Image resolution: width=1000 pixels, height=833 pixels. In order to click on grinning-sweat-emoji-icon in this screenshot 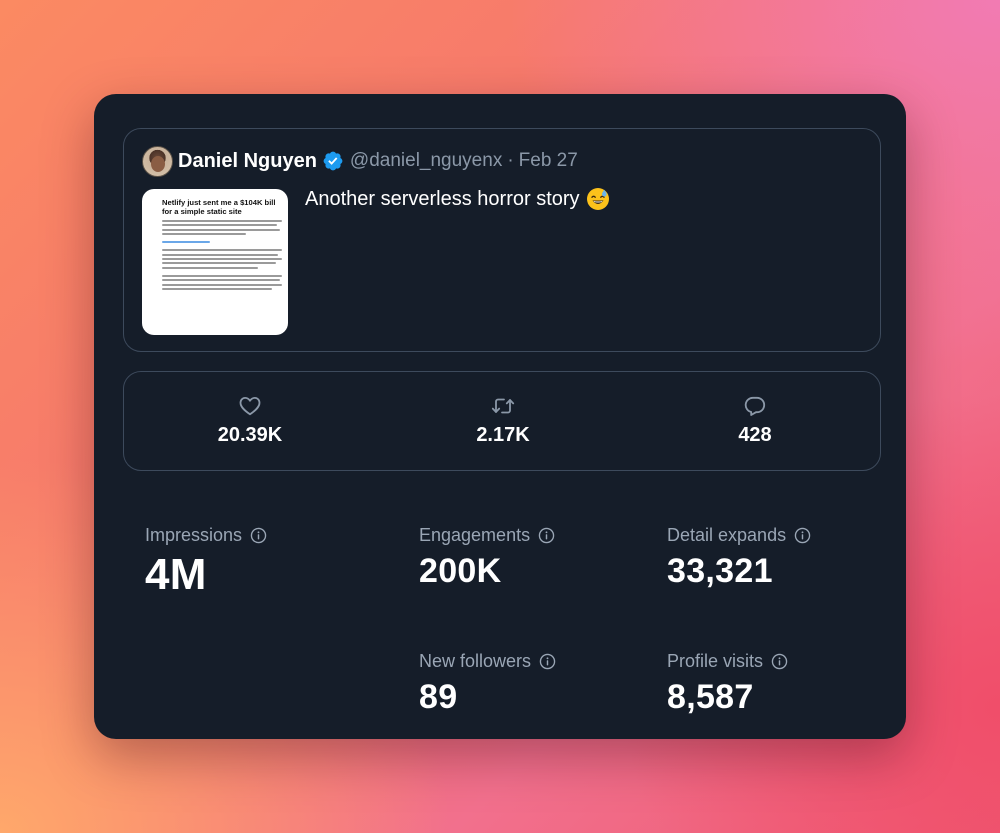, I will do `click(598, 199)`.